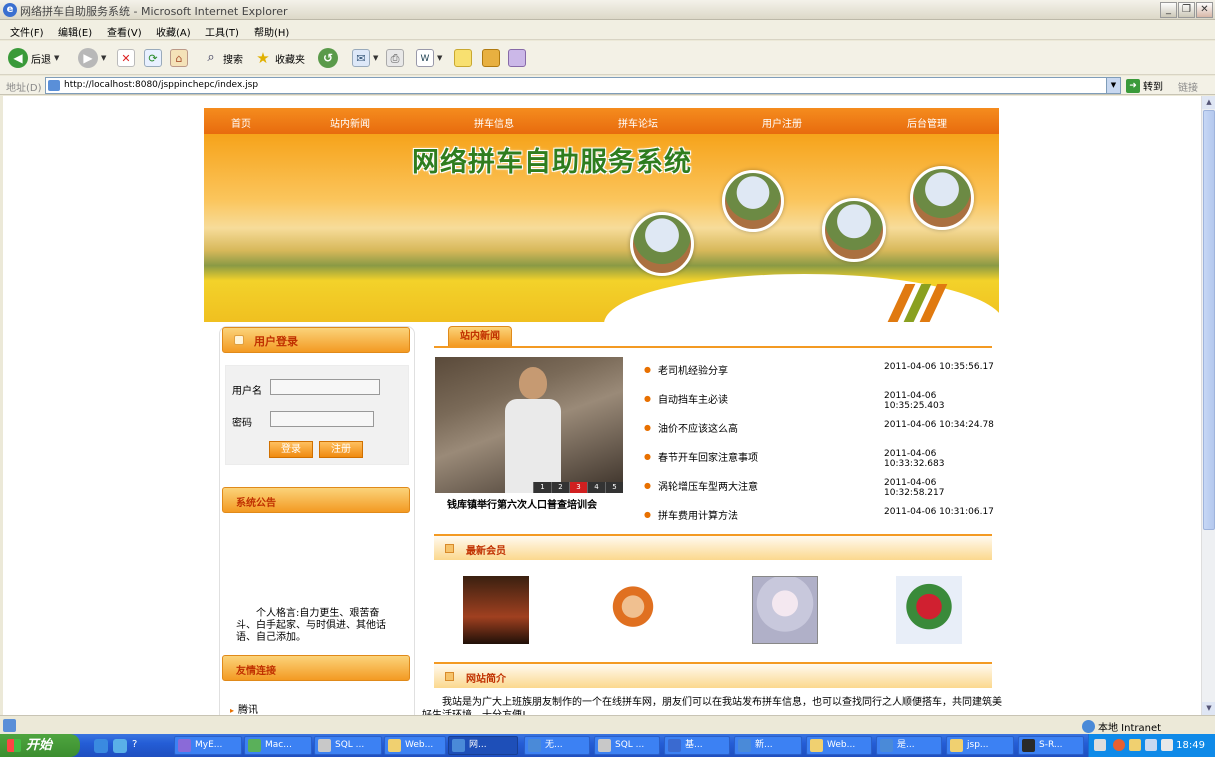 This screenshot has width=1215, height=757. What do you see at coordinates (480, 336) in the screenshot?
I see `news-tab: 站内新闻` at bounding box center [480, 336].